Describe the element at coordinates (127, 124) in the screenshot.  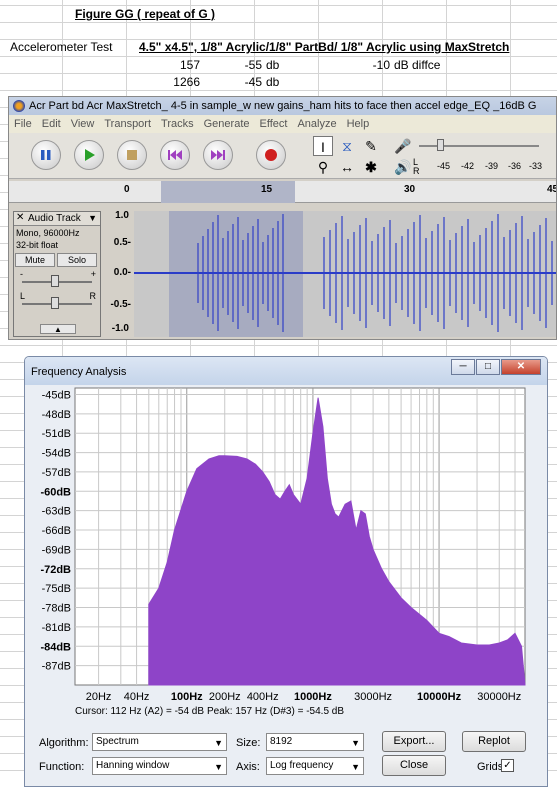
I see `menu-transport: Transport` at that location.